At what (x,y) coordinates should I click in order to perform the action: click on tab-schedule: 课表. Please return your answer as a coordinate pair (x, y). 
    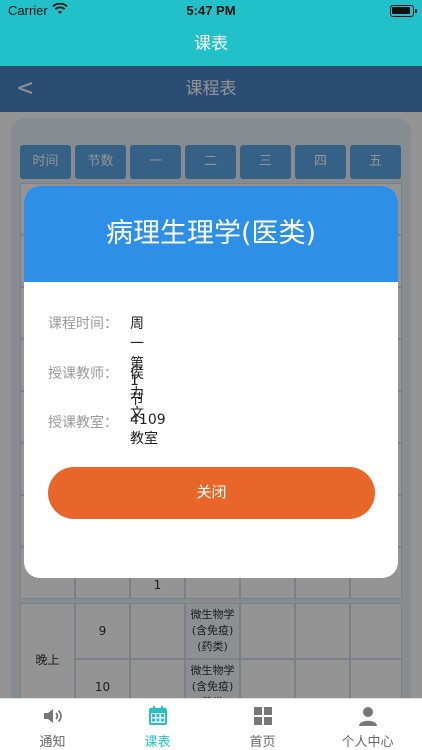
    Looking at the image, I should click on (157, 724).